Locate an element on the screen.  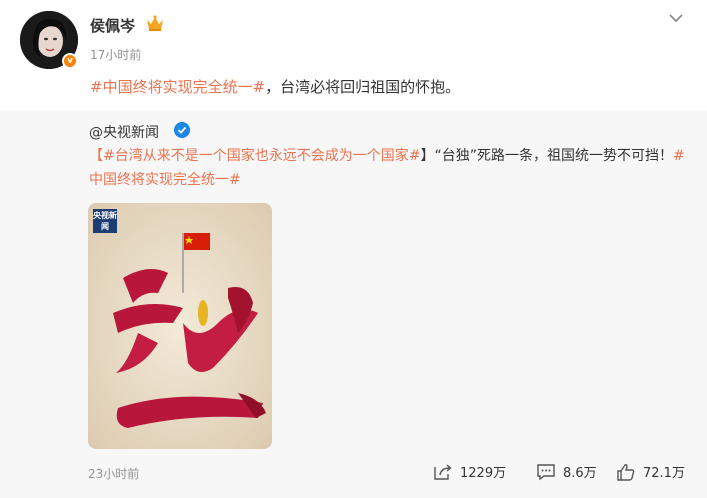
comment-button: 8.6万 is located at coordinates (566, 471).